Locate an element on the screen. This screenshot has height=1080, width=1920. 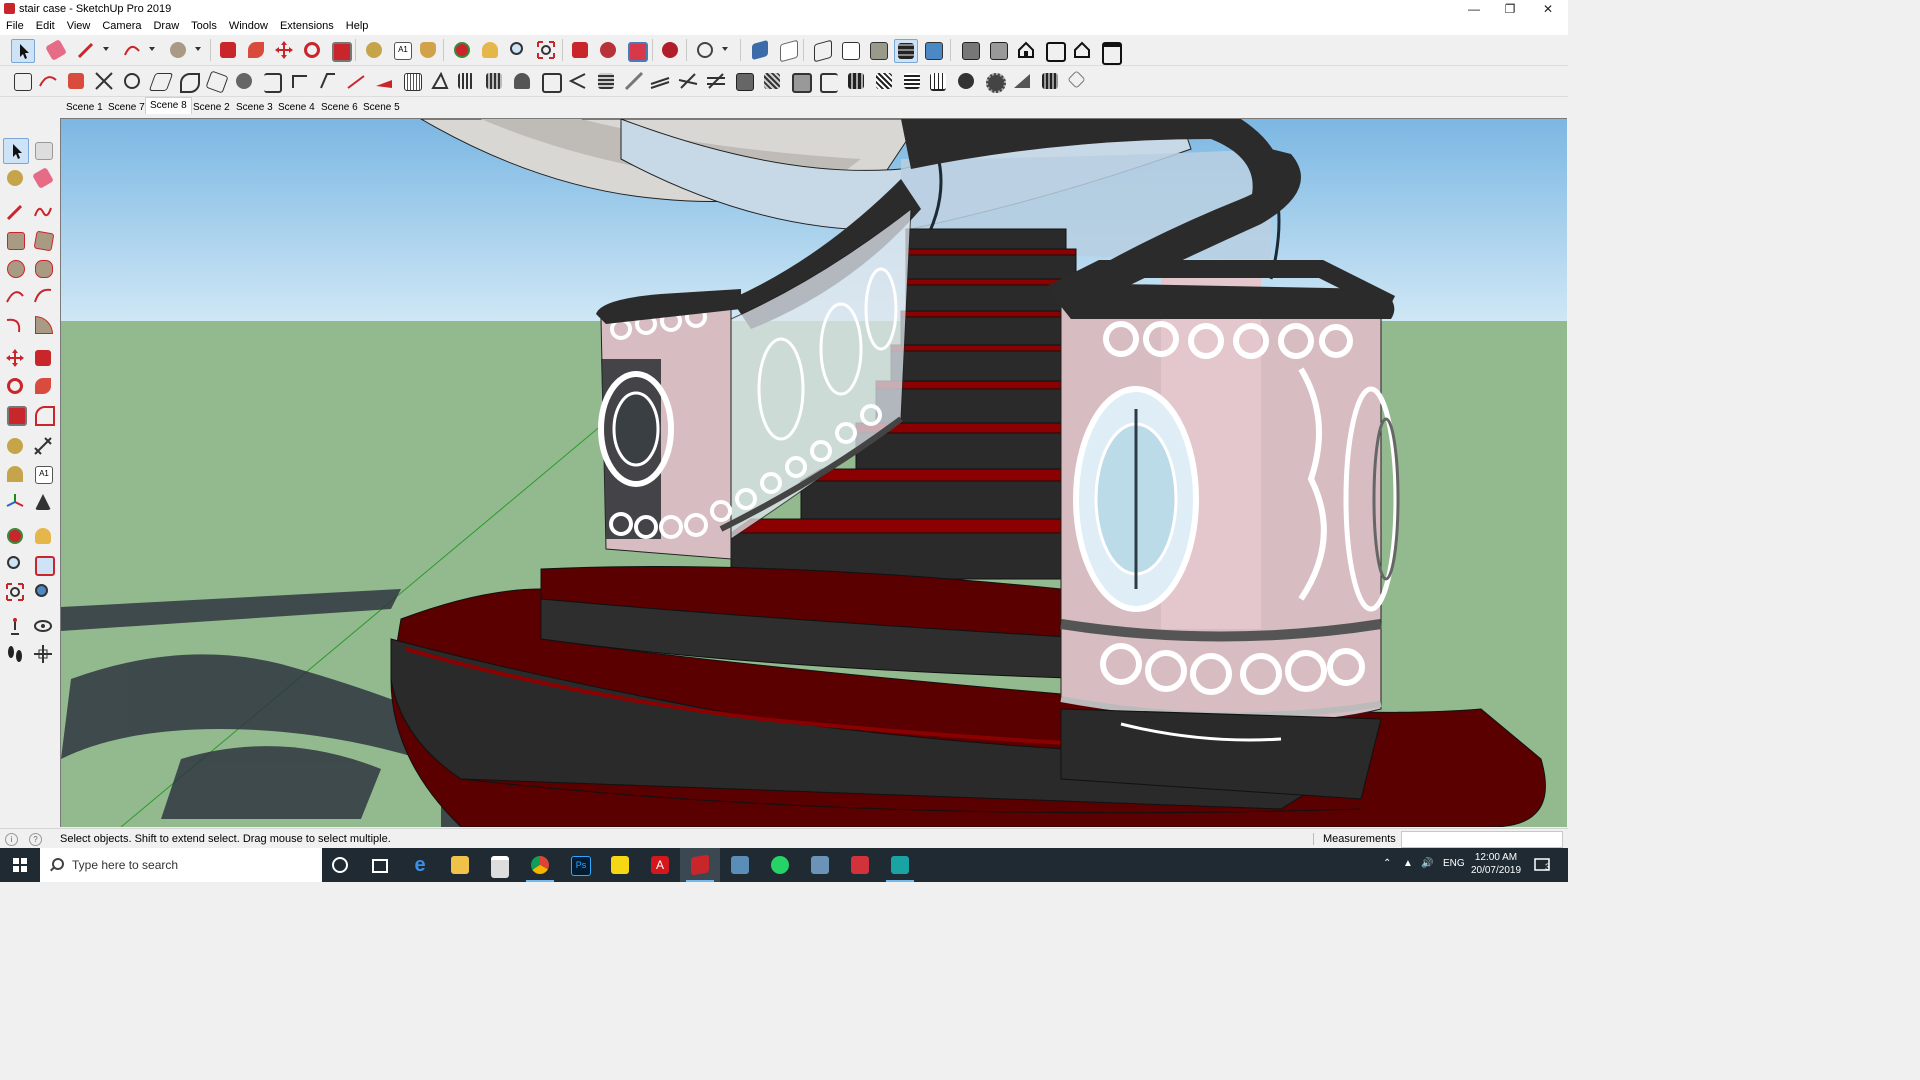
measurements-input is located at coordinates (1482, 839).